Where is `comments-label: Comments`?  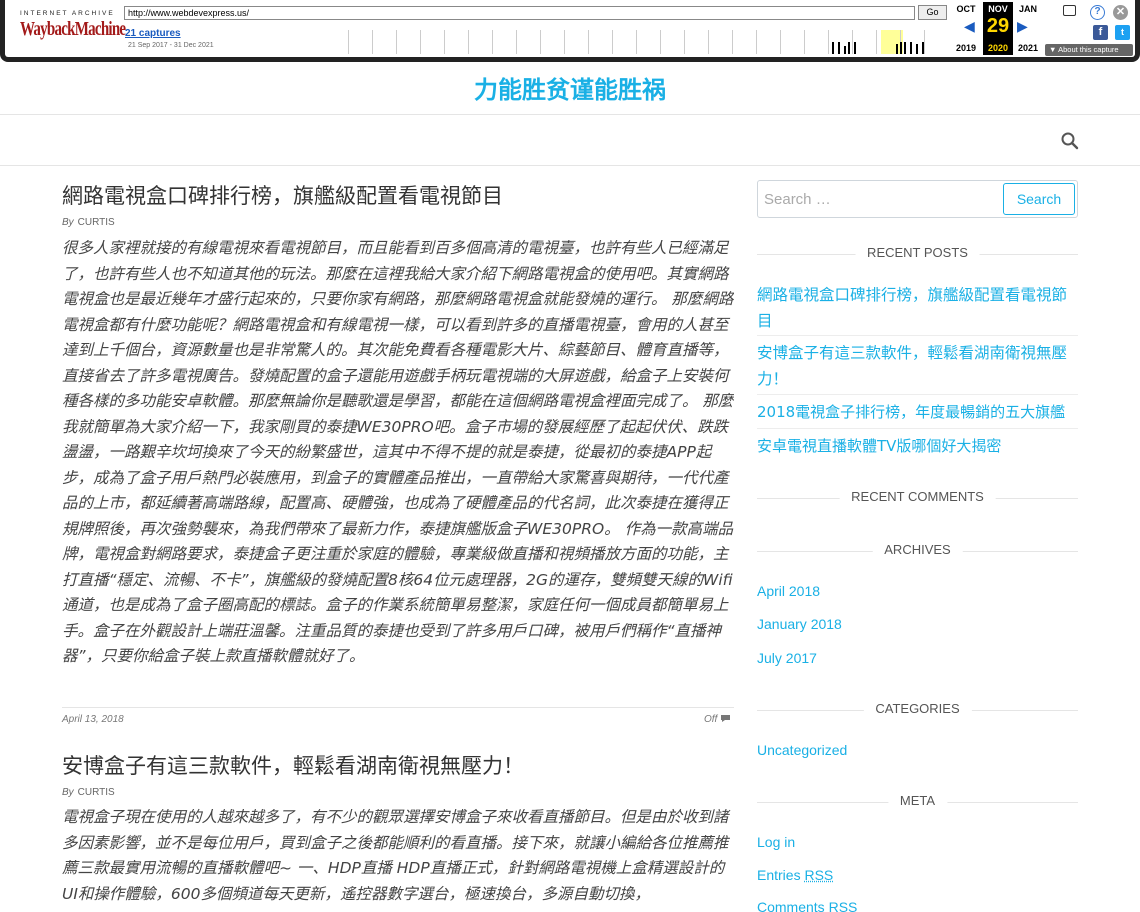 comments-label: Comments is located at coordinates (791, 905).